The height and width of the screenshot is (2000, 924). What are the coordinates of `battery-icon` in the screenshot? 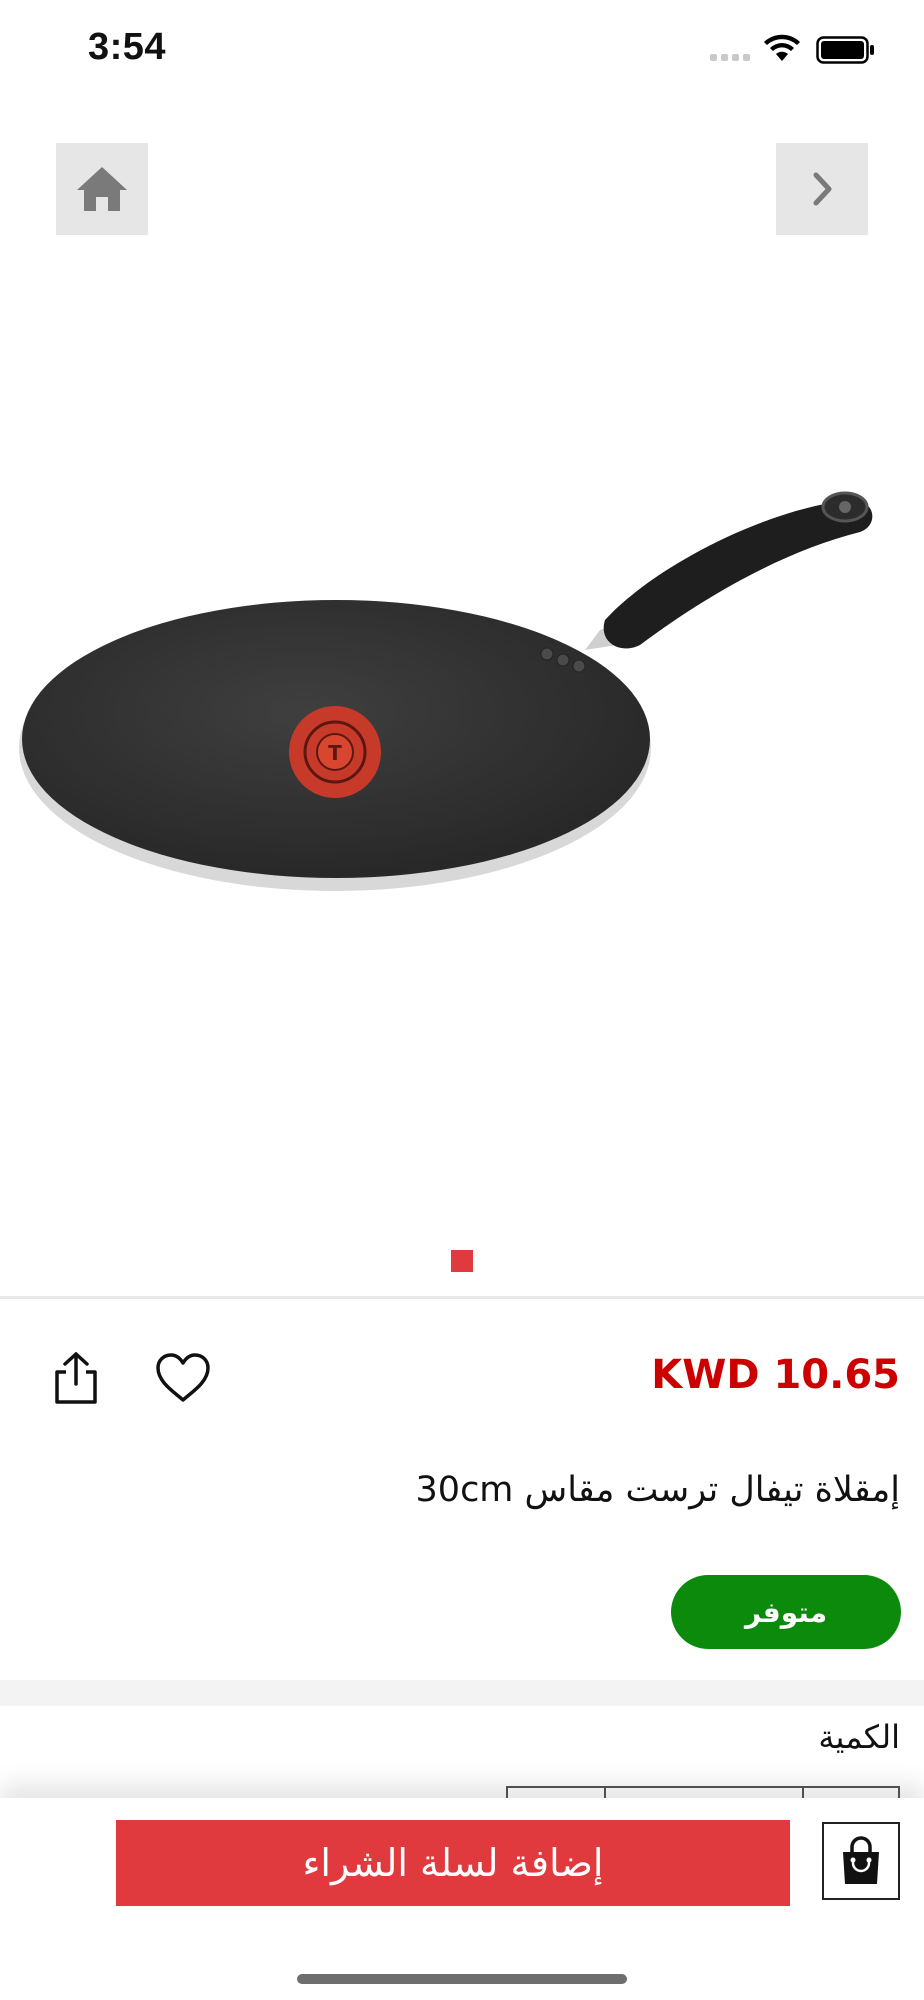 It's located at (845, 50).